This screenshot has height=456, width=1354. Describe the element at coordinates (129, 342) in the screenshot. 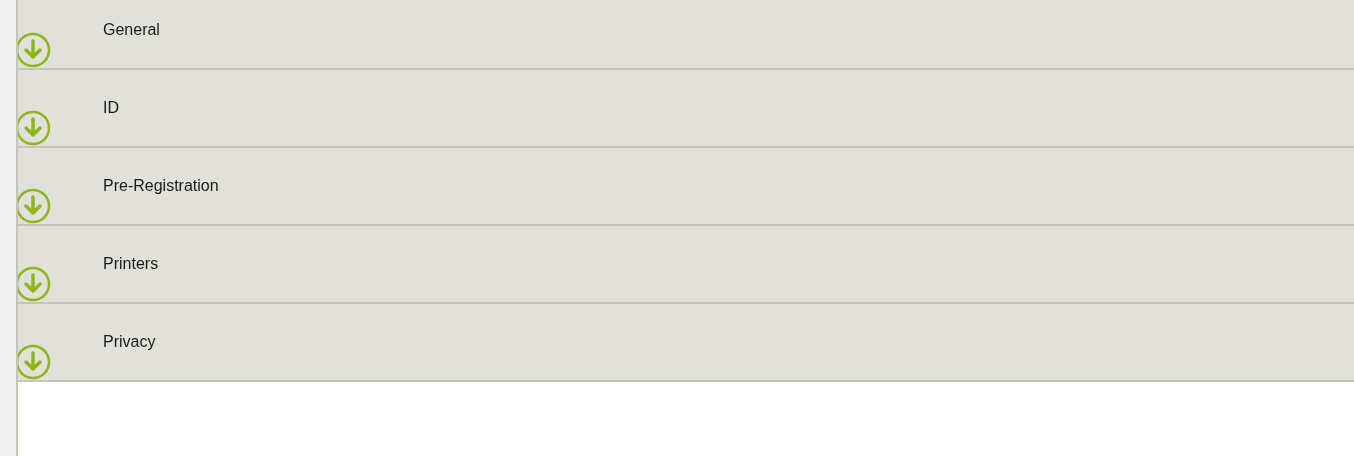

I see `section-label: Privacy` at that location.